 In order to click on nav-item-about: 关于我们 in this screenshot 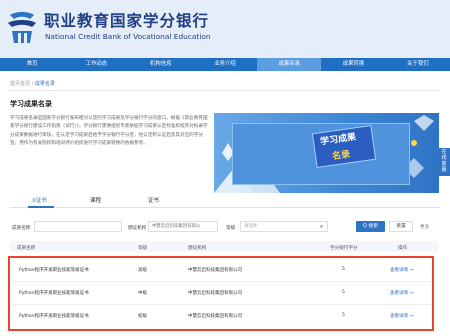, I will do `click(418, 64)`.